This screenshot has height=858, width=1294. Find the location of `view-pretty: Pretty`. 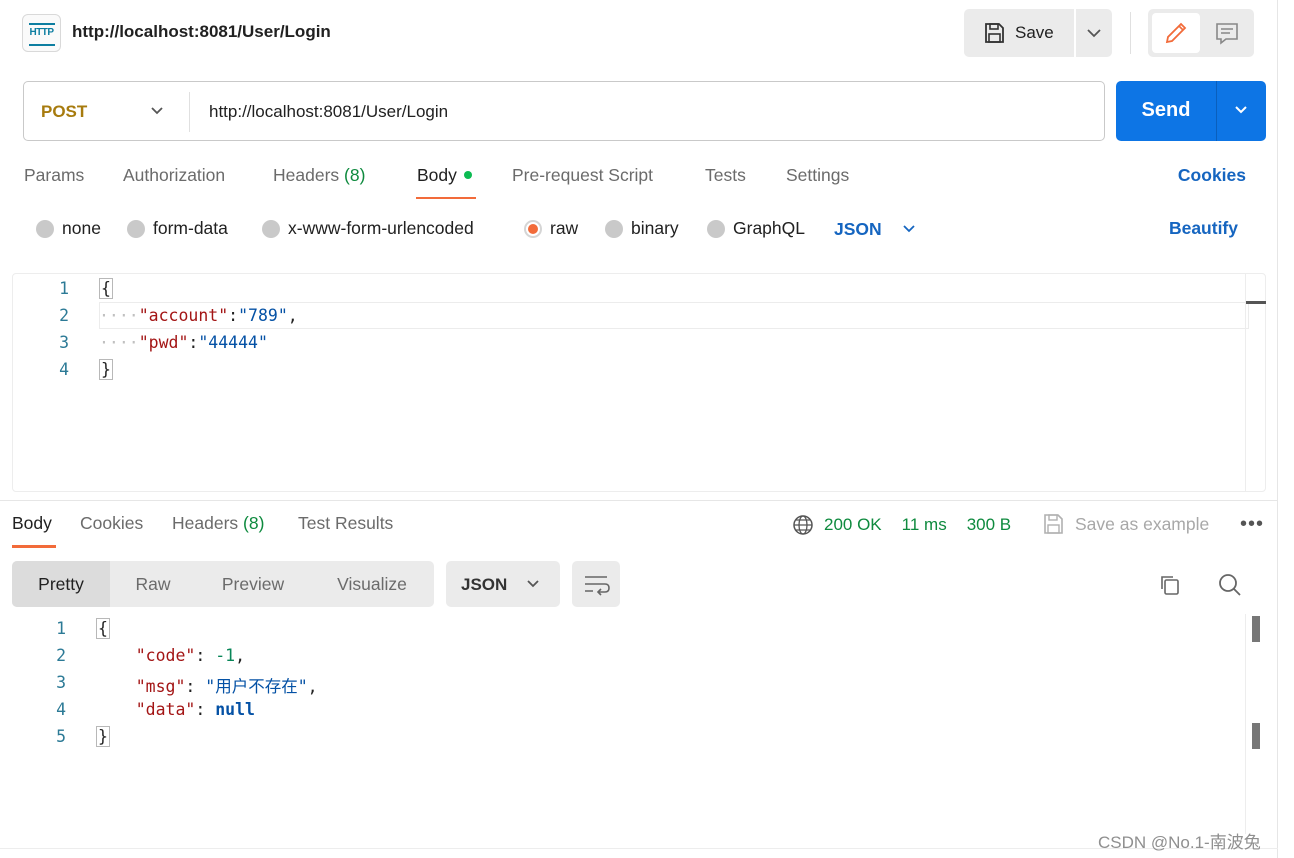

view-pretty: Pretty is located at coordinates (61, 584).